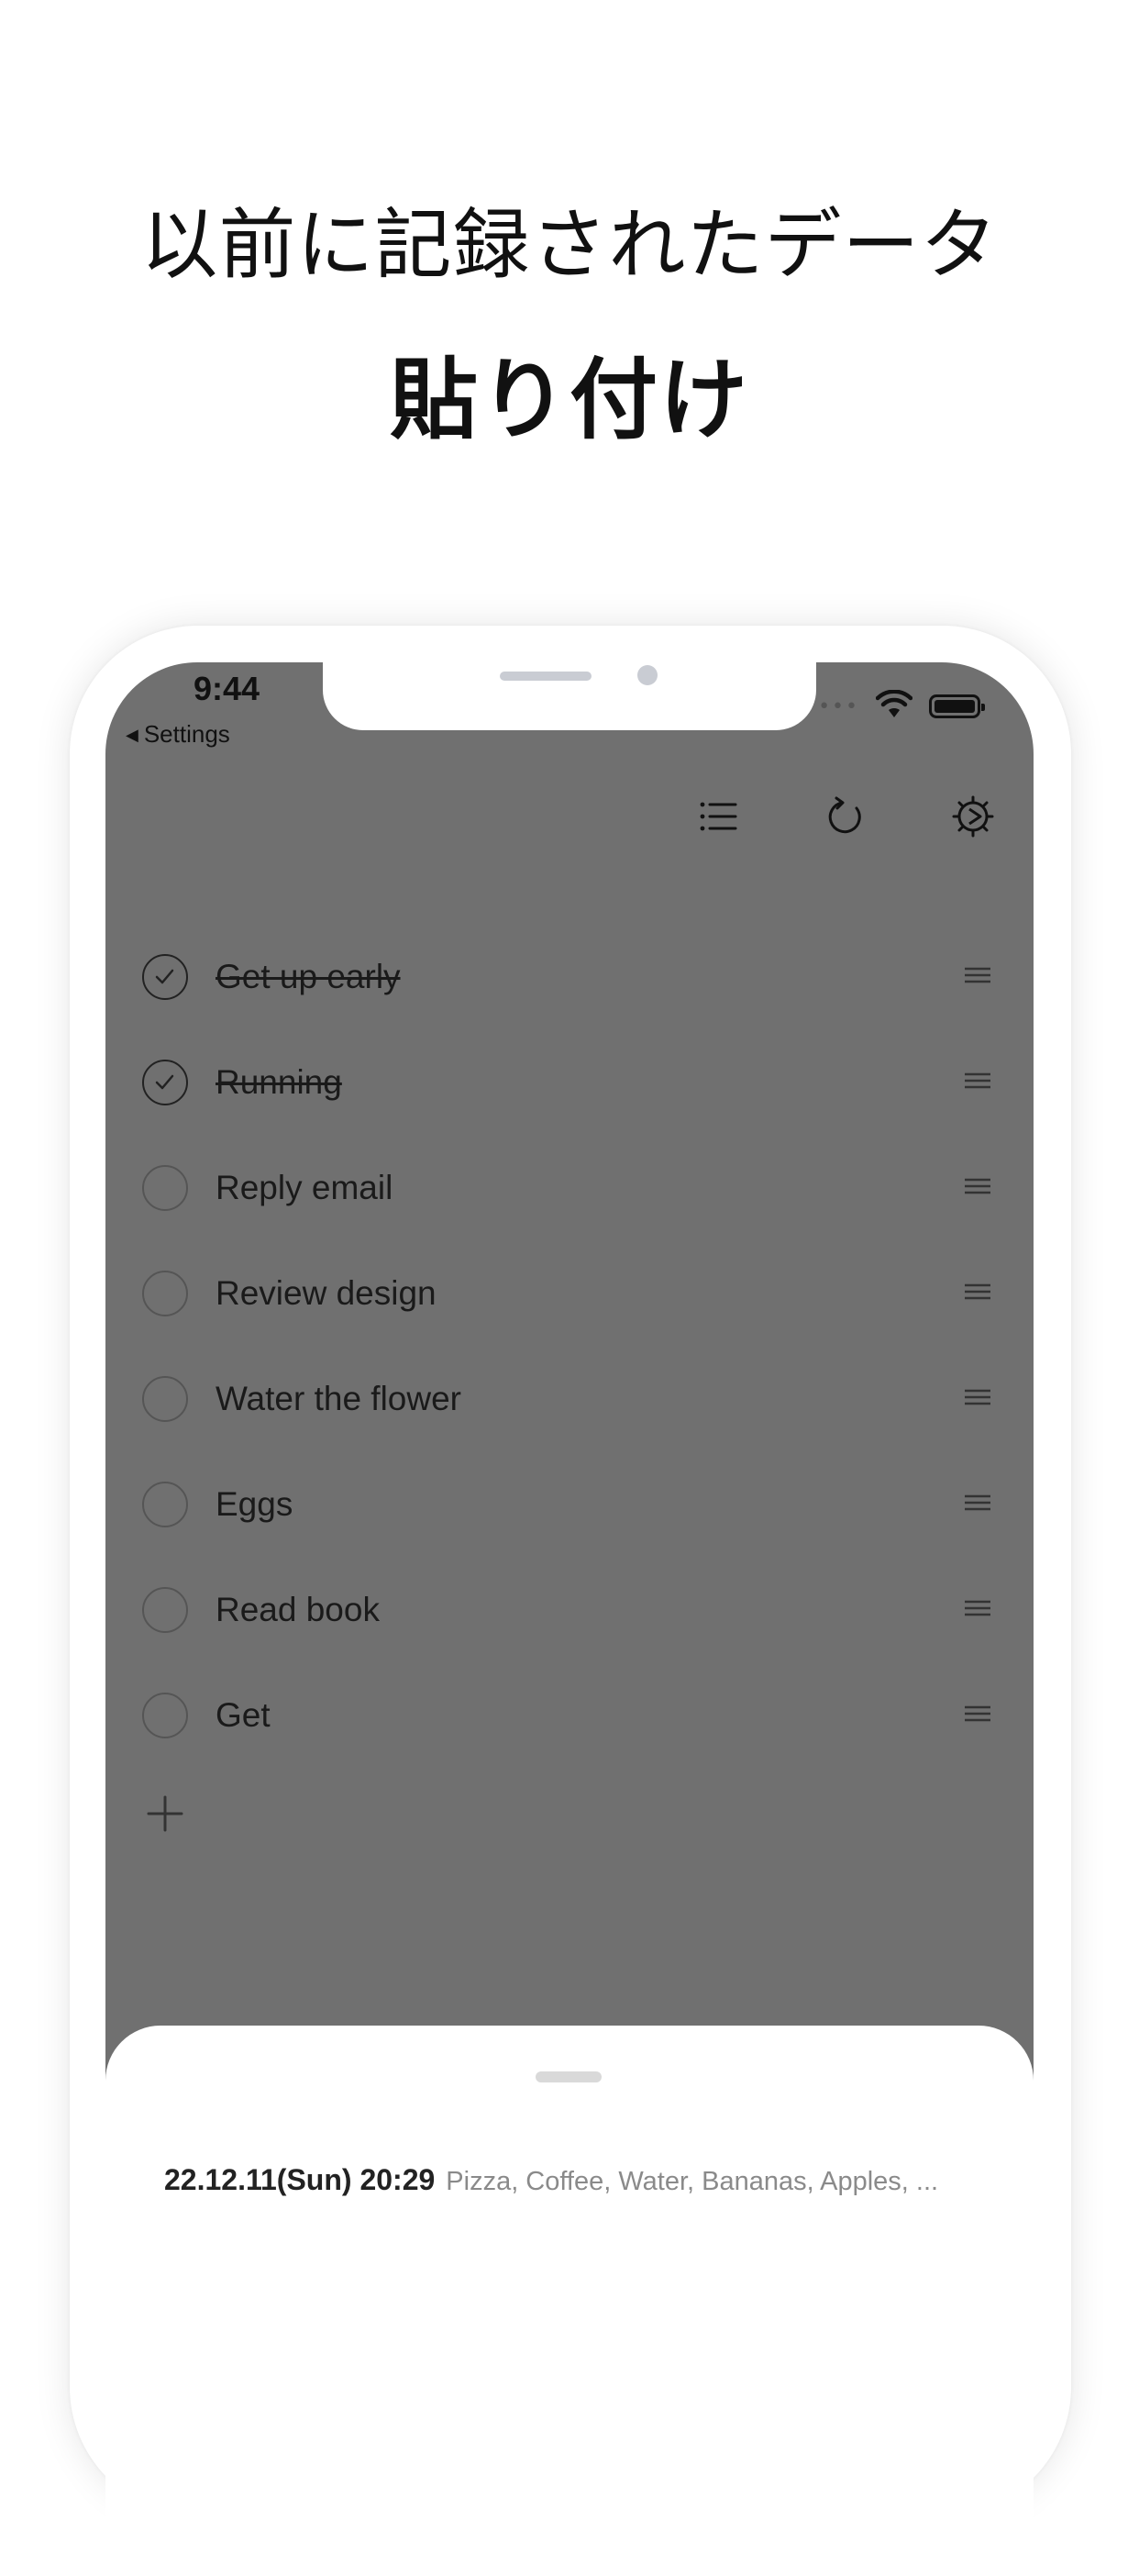  Describe the element at coordinates (254, 1504) in the screenshot. I see `todo-label: Eggs` at that location.